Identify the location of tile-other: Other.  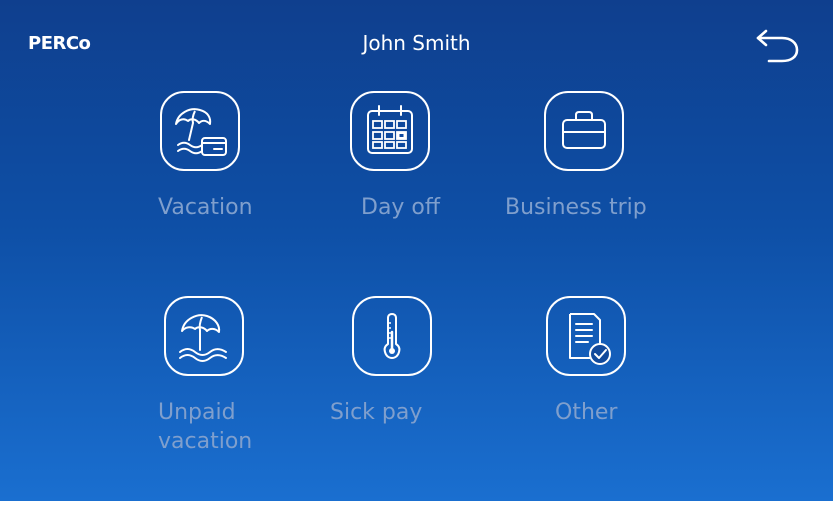
(590, 363).